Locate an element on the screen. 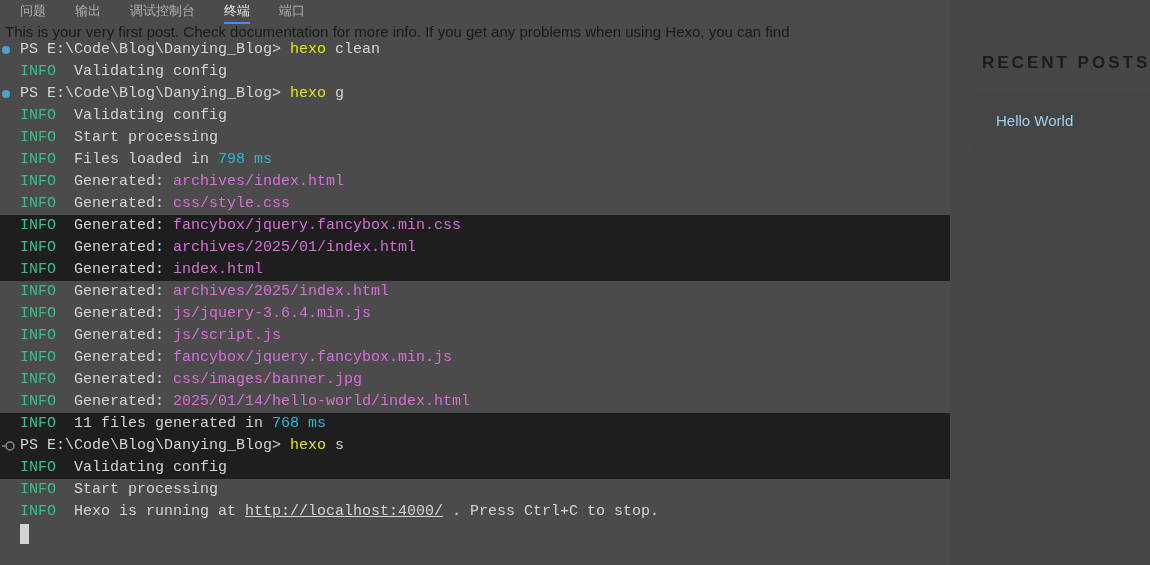 Image resolution: width=1150 pixels, height=565 pixels. terminal-cursor is located at coordinates (24, 534).